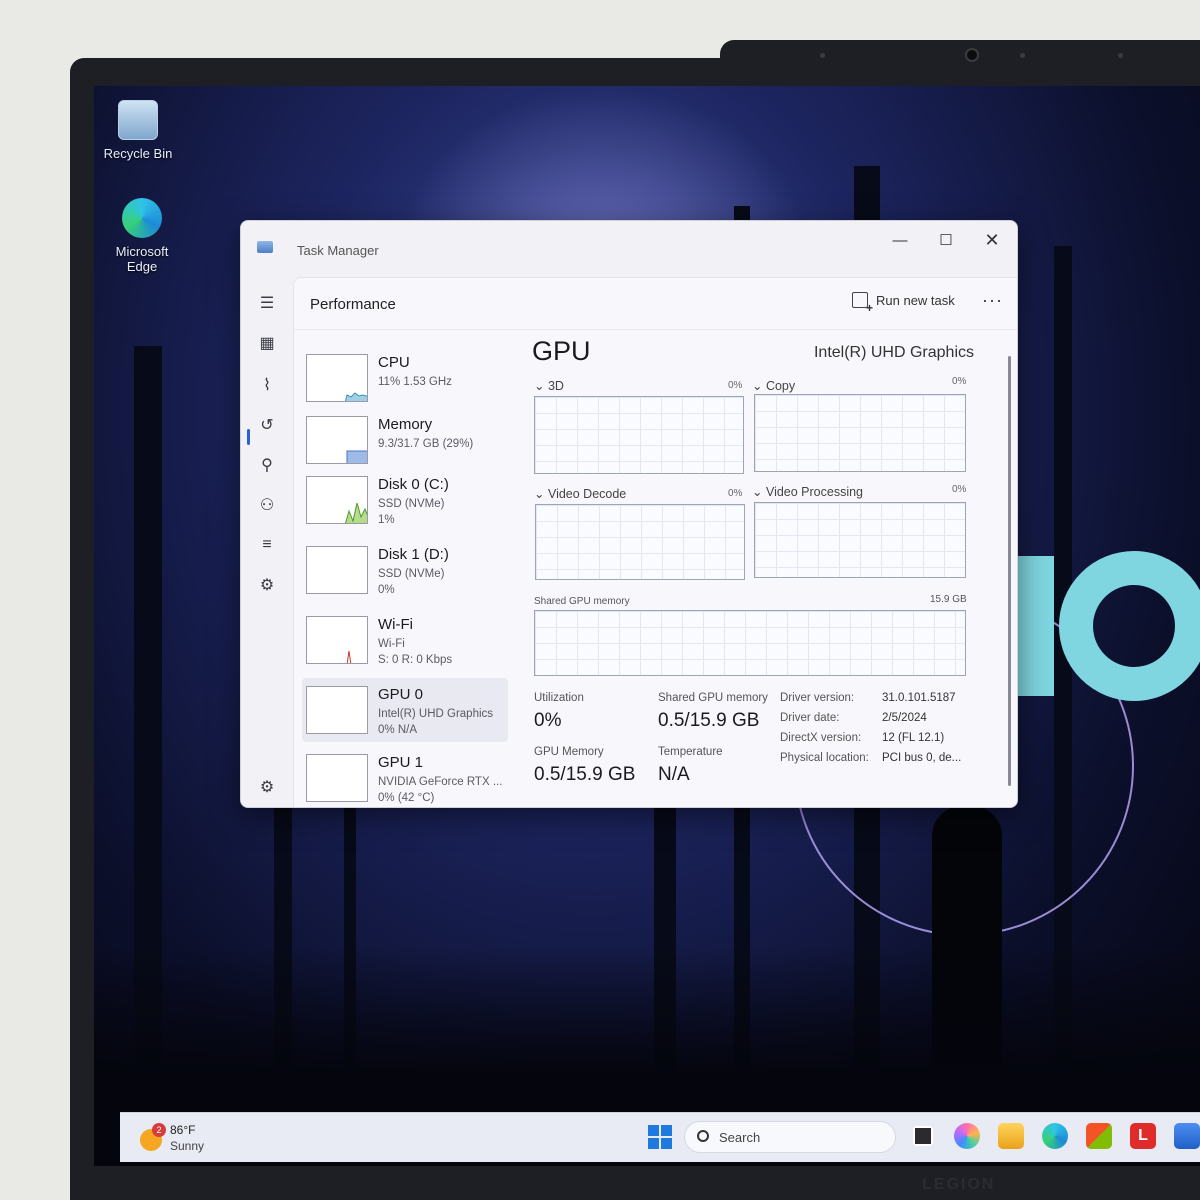 This screenshot has width=1200, height=1200. I want to click on scrollbar-thumb, so click(1009, 571).